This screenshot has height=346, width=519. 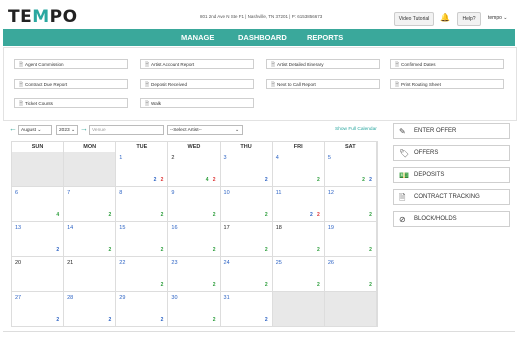 I want to click on day-number: 20, so click(x=18, y=263).